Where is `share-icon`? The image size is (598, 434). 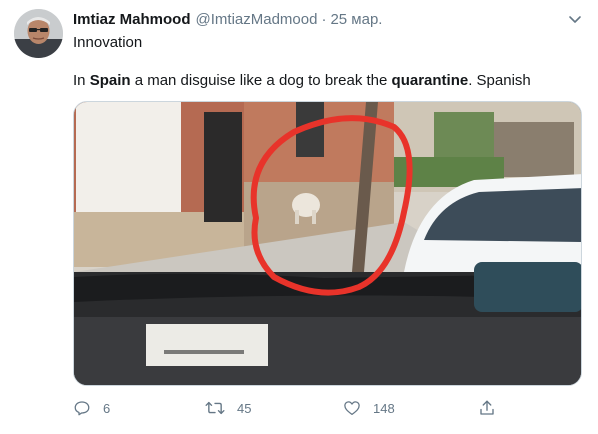 share-icon is located at coordinates (487, 407).